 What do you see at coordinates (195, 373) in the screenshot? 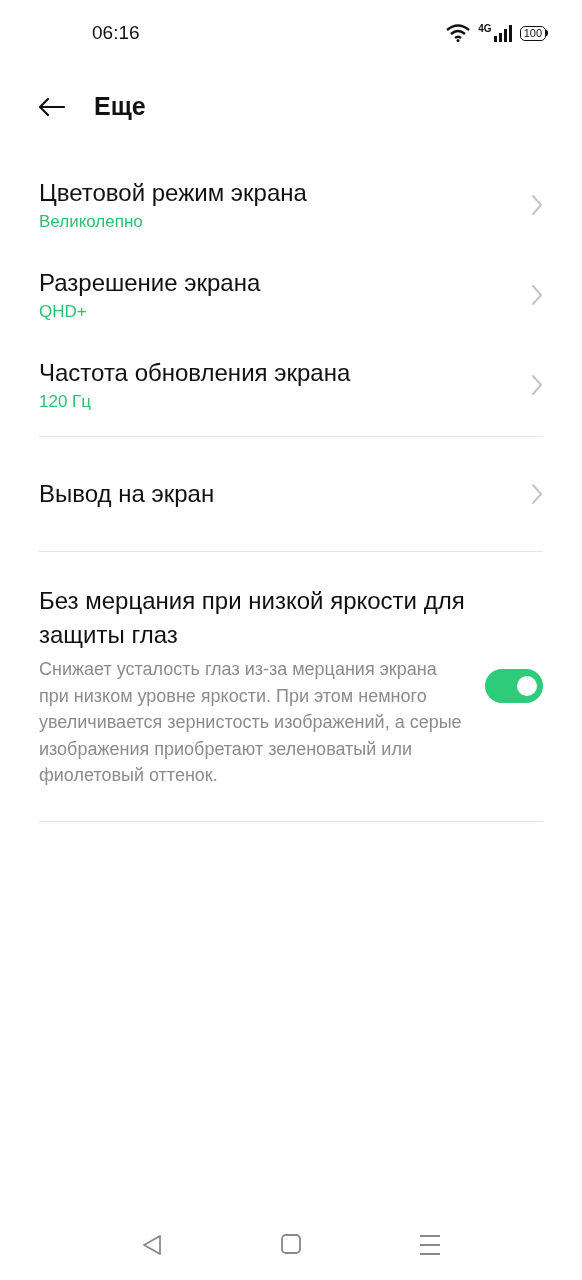
I see `setting-title: Частота обновления экрана` at bounding box center [195, 373].